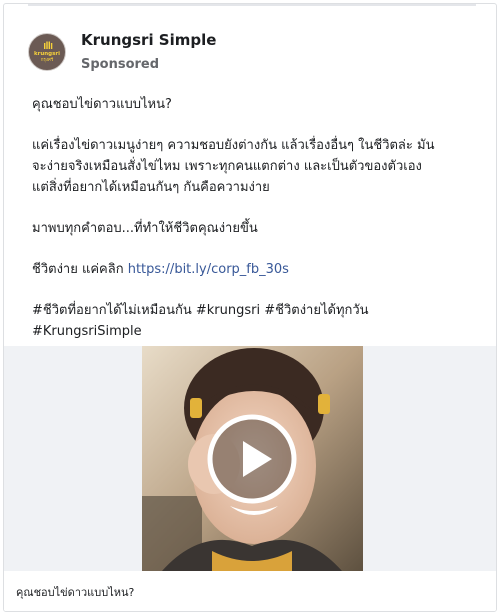  Describe the element at coordinates (145, 228) in the screenshot. I see `post-text-line: มาพบทุกคำตอบ...ที่ทำให้ชีวิตคุณง่ายขึ้น` at that location.